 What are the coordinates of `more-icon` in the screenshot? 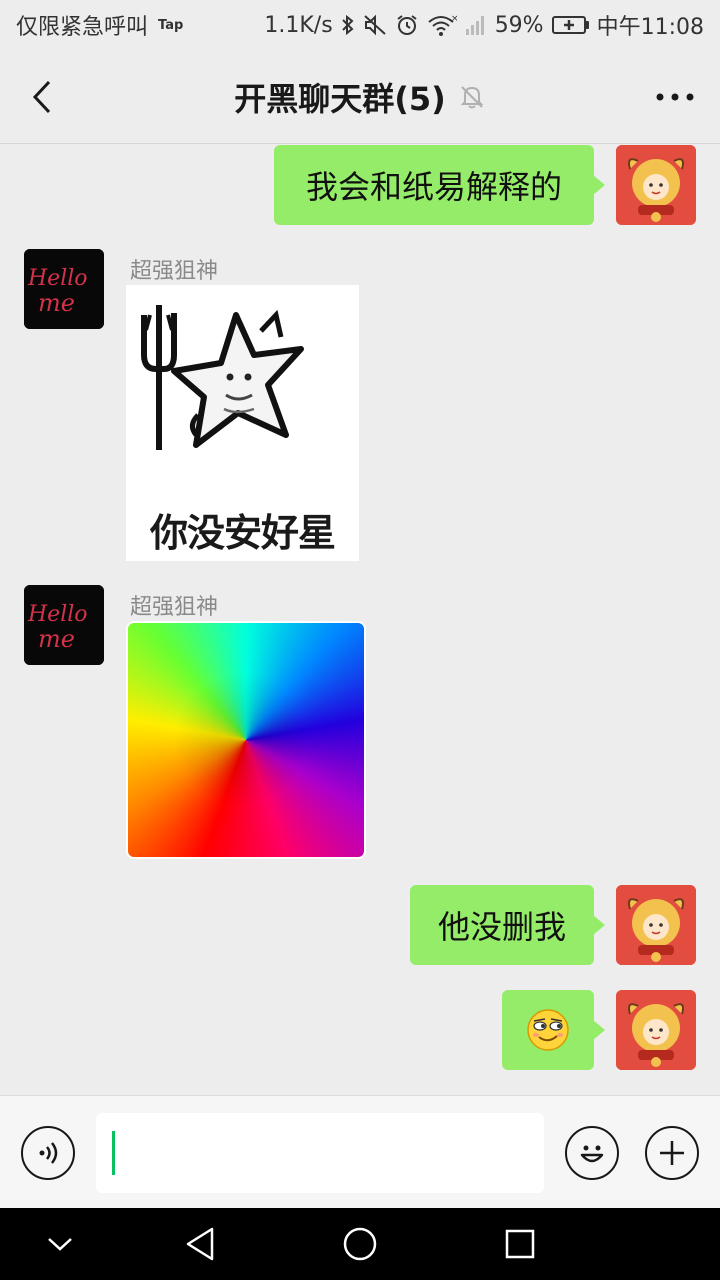 It's located at (675, 97).